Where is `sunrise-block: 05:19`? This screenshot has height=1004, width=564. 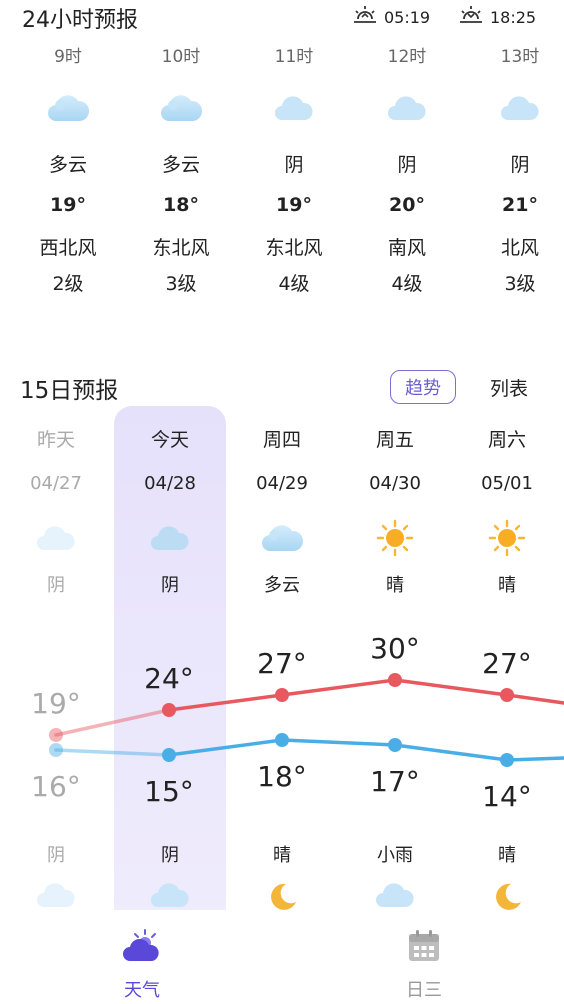 sunrise-block: 05:19 is located at coordinates (391, 17).